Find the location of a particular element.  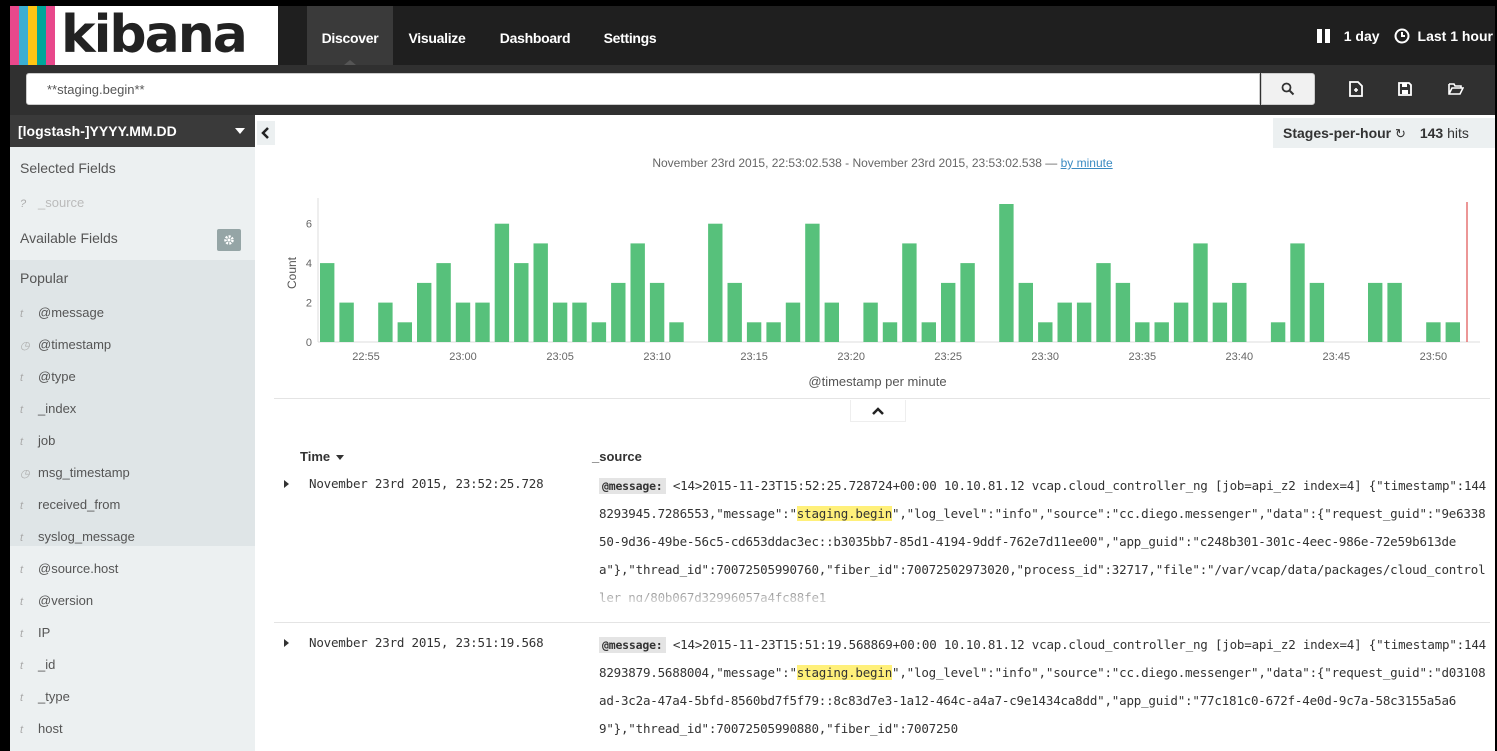

sort-down-icon is located at coordinates (339, 458).